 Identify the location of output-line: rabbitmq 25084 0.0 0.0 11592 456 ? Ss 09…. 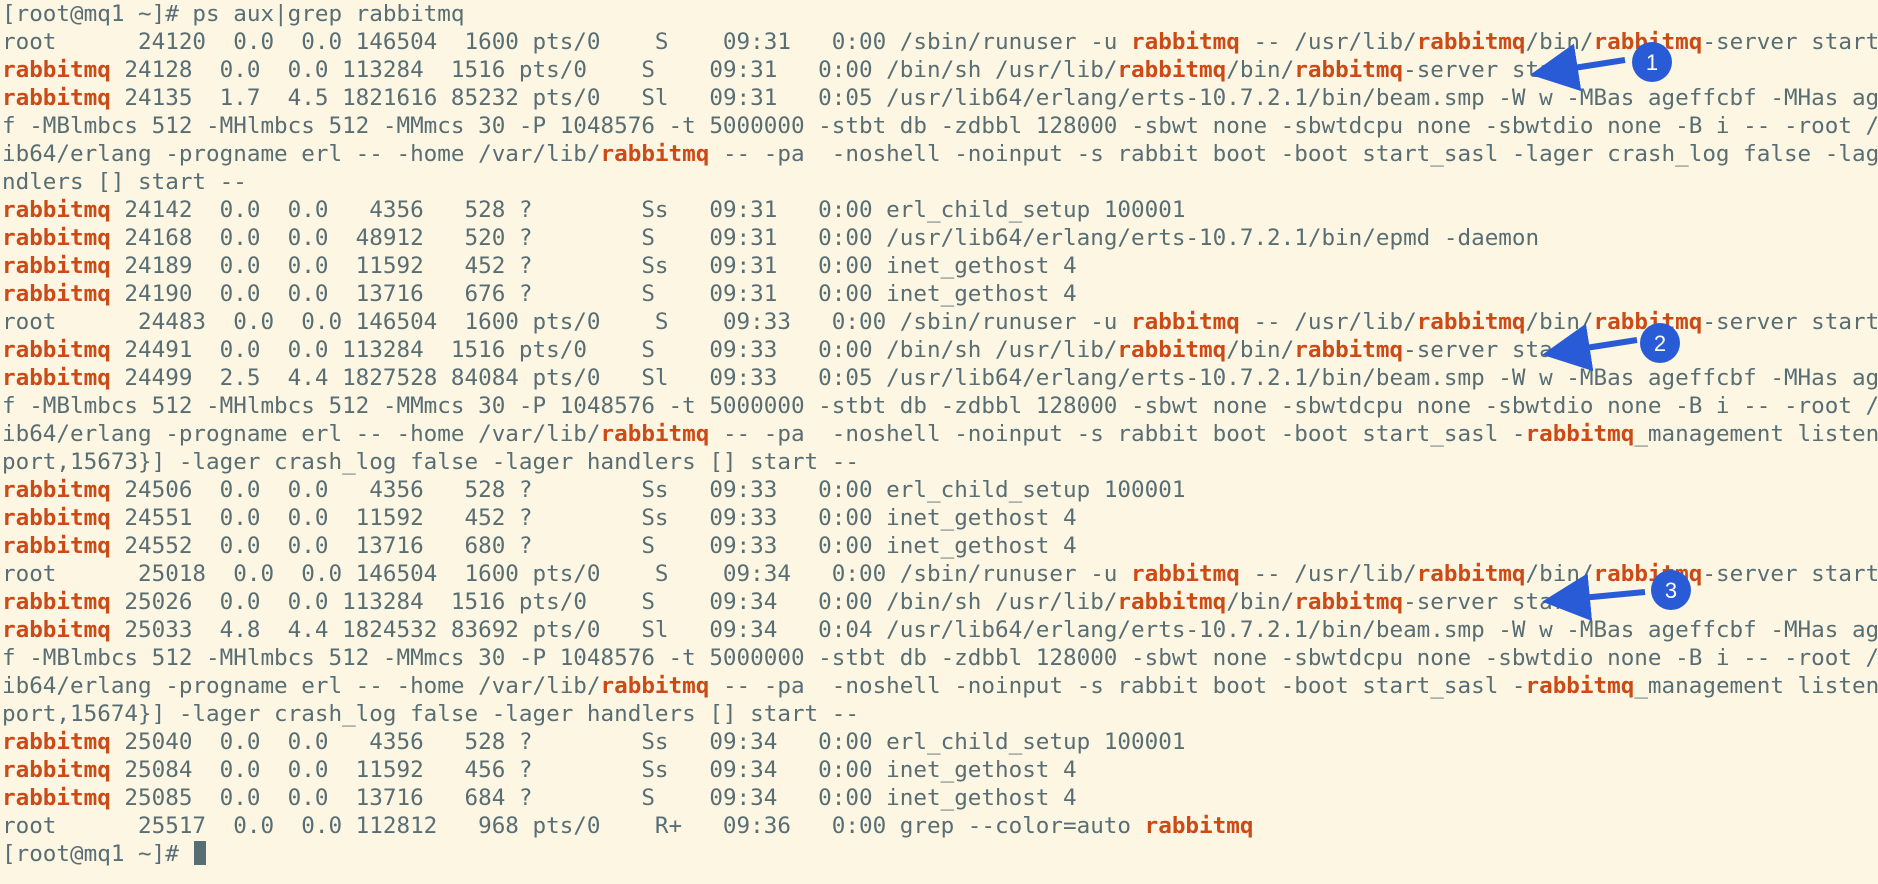
(539, 770).